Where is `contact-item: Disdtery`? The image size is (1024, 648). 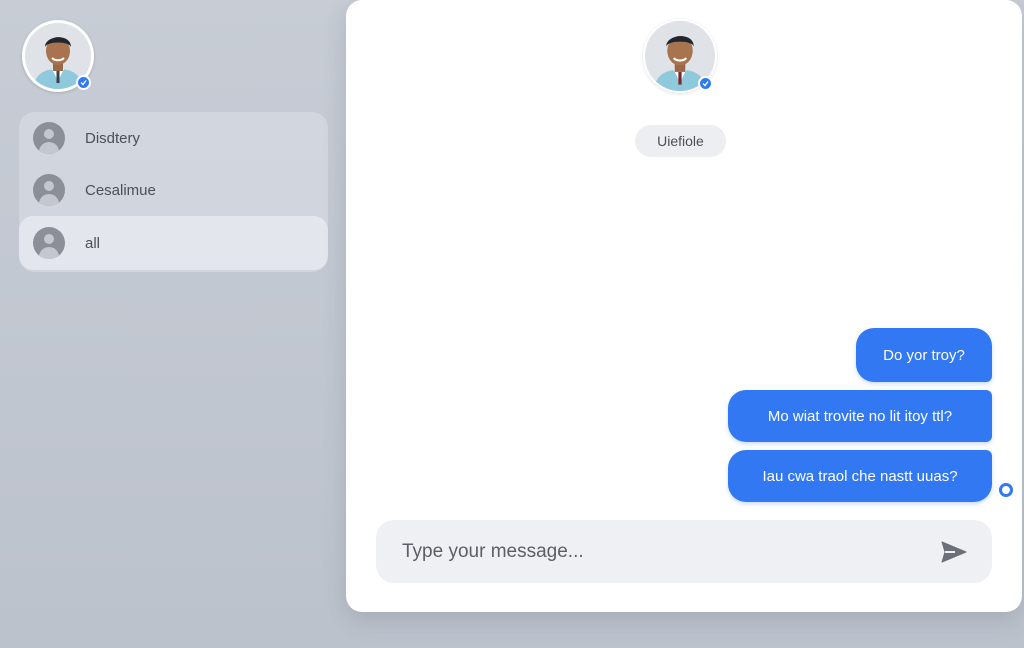 contact-item: Disdtery is located at coordinates (173, 138).